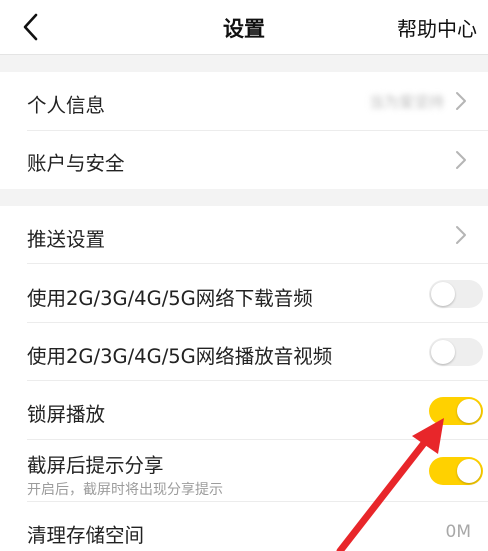 The width and height of the screenshot is (488, 551). What do you see at coordinates (456, 471) in the screenshot?
I see `screenshot-share-toggle` at bounding box center [456, 471].